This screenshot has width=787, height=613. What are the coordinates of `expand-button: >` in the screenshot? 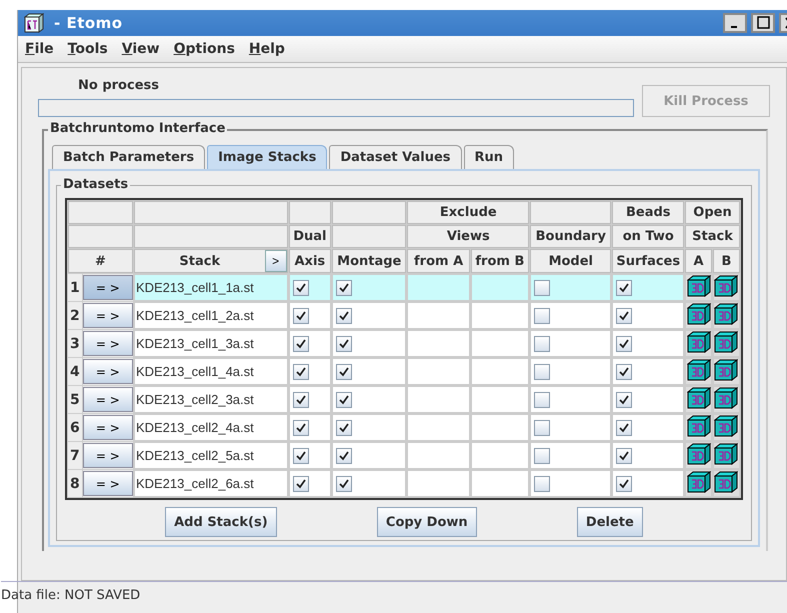 It's located at (275, 261).